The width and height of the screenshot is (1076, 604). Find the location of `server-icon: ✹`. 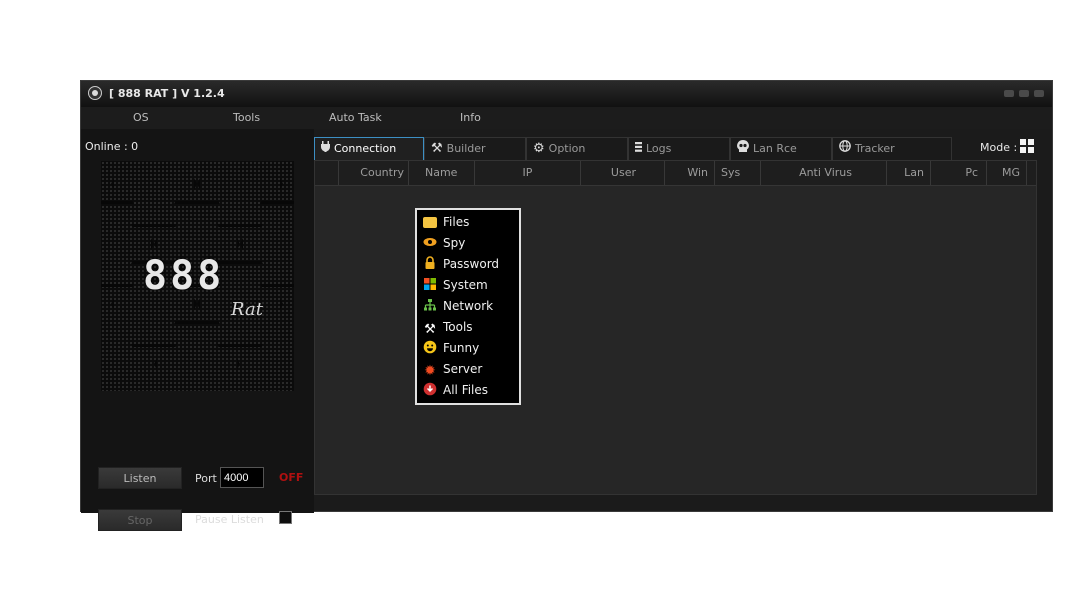

server-icon: ✹ is located at coordinates (430, 371).